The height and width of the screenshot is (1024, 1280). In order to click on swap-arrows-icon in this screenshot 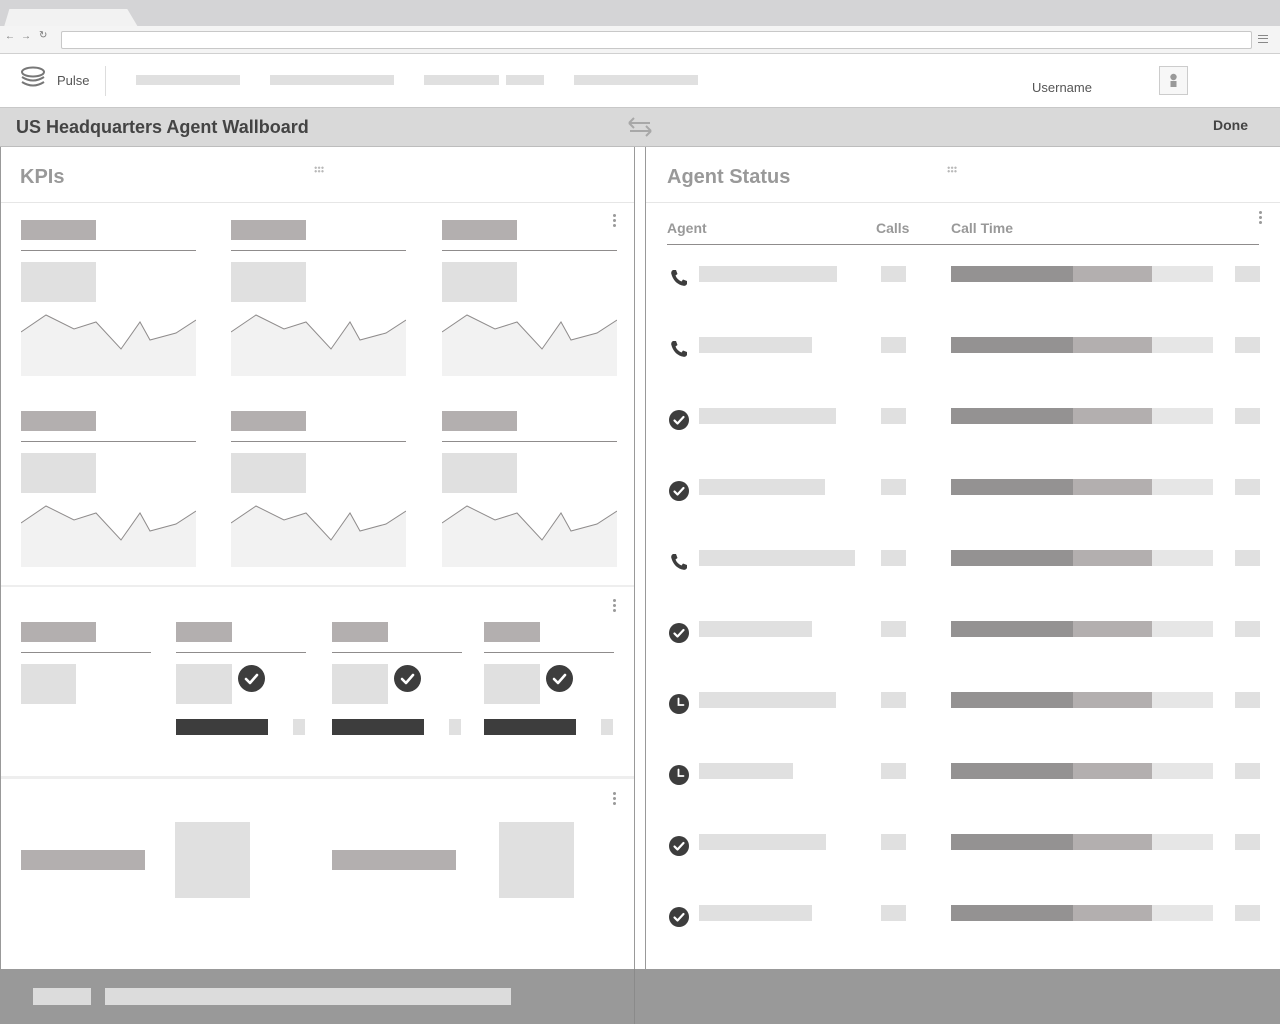, I will do `click(640, 127)`.